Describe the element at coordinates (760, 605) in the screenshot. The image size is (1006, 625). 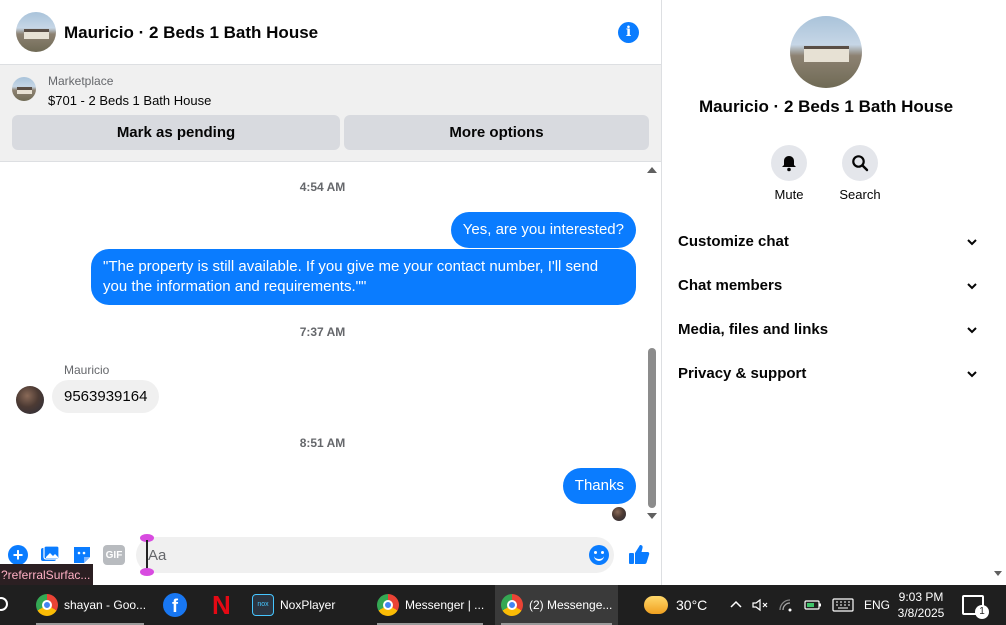
I see `volume-muted-icon` at that location.